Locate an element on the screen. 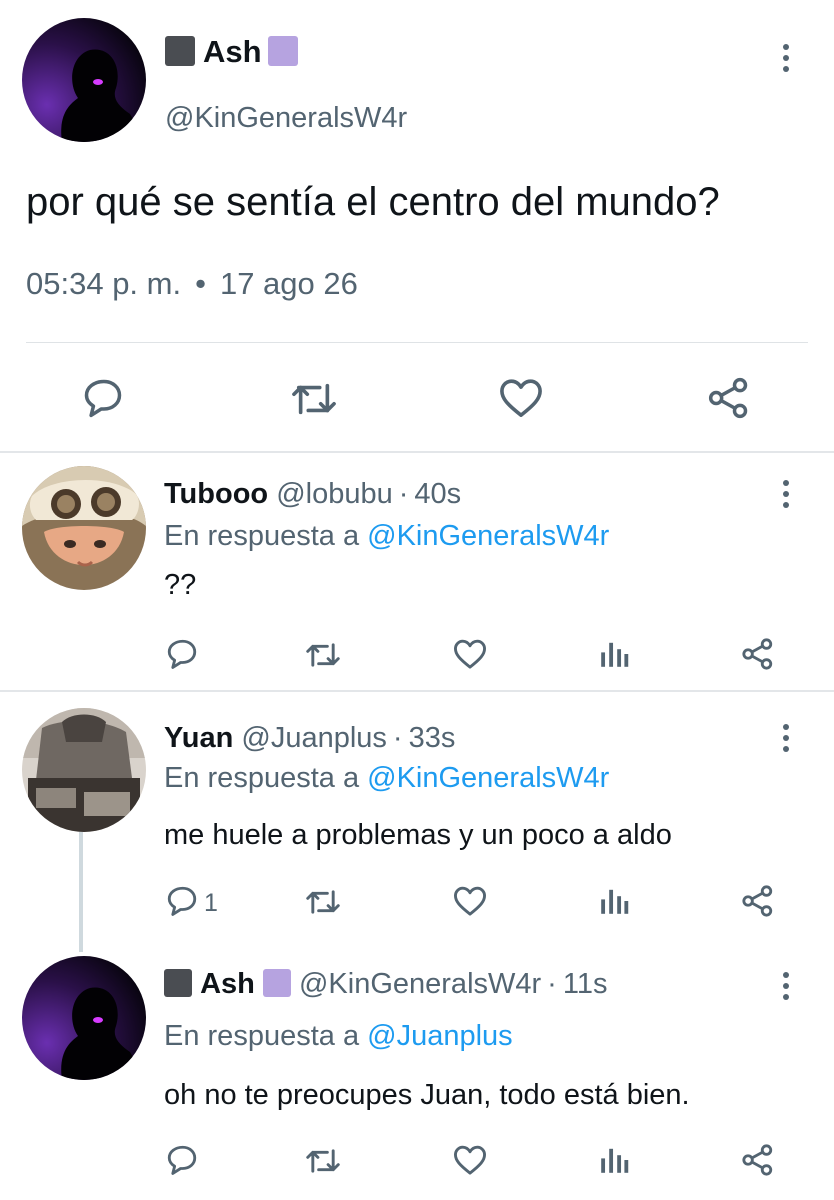  reply-text: me huele a problemas y un poco a aldo is located at coordinates (418, 835).